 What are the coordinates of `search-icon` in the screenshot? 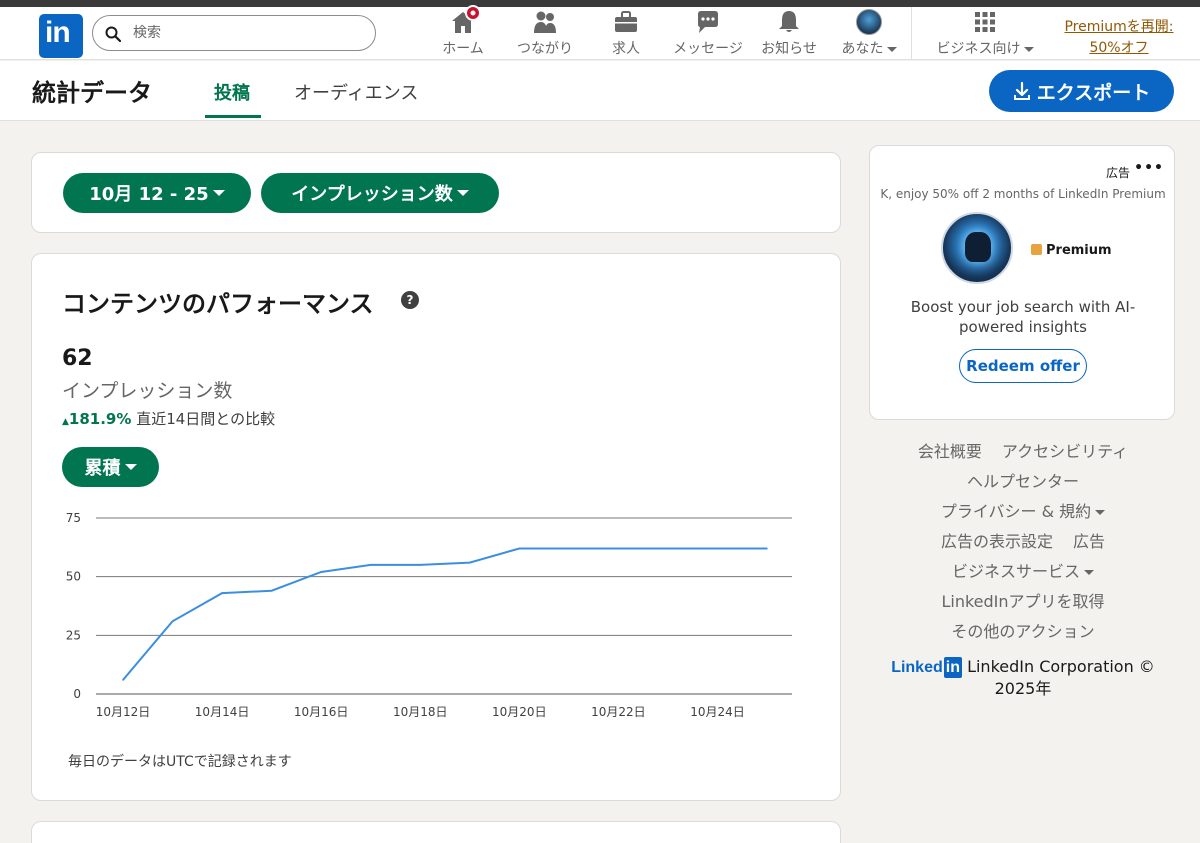 It's located at (113, 34).